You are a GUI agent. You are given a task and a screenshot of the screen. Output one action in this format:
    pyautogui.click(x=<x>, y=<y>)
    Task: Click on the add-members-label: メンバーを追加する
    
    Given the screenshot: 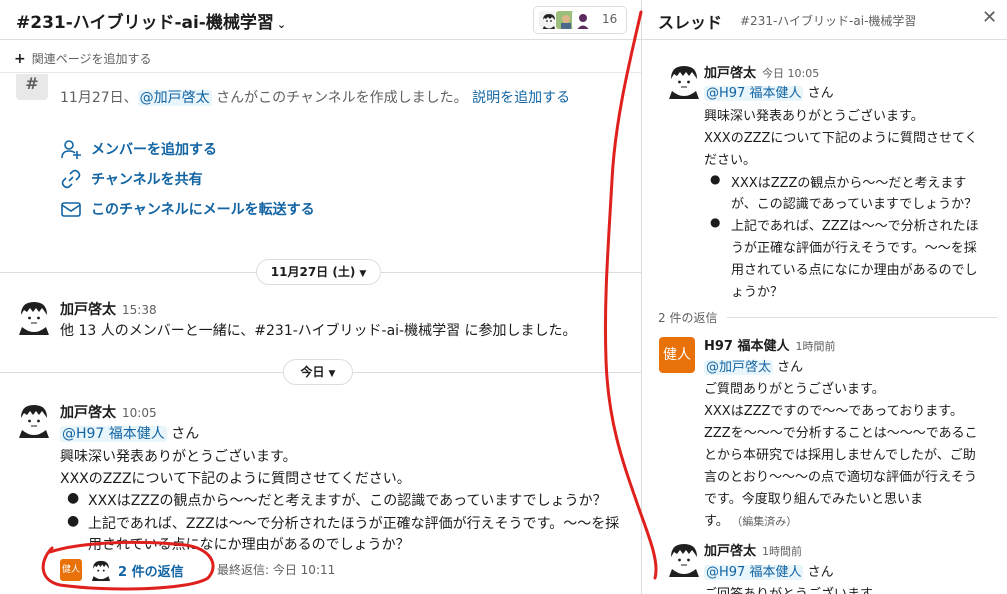 What is the action you would take?
    pyautogui.click(x=154, y=150)
    